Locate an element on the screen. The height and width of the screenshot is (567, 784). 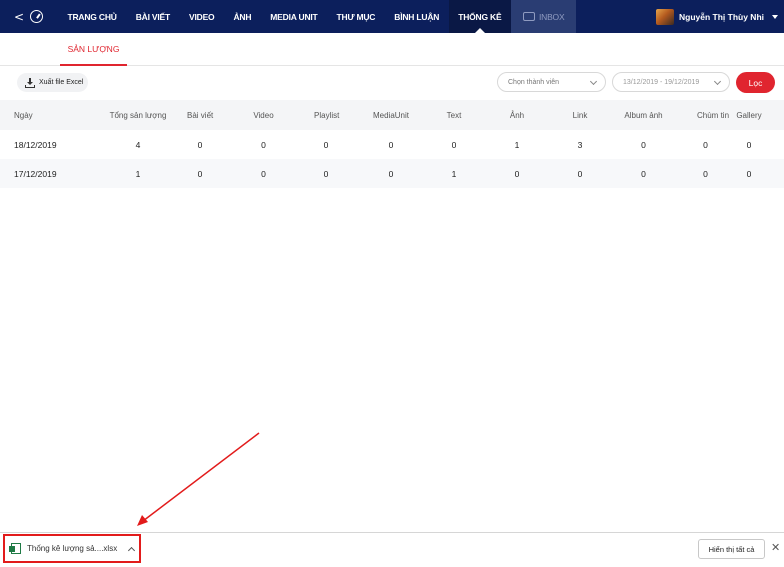
member-select: Chọn thành viên is located at coordinates (551, 82).